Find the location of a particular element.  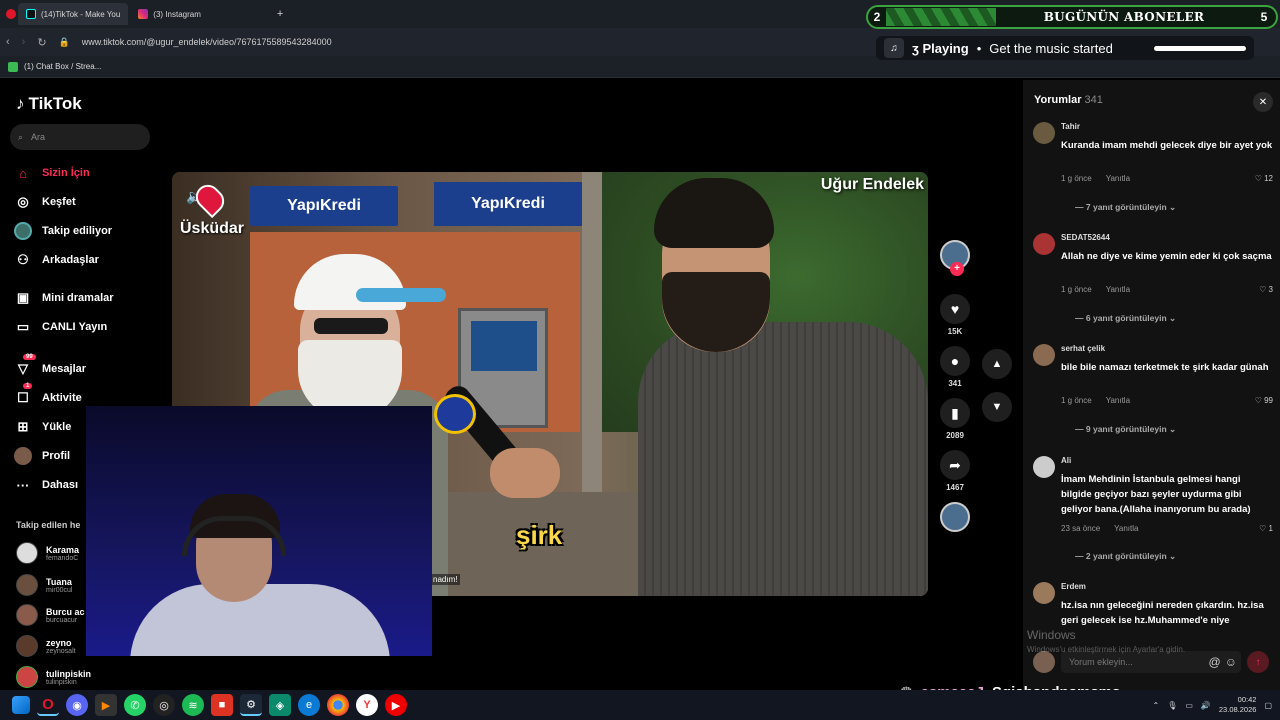

discord-icon: ◉ is located at coordinates (77, 705).